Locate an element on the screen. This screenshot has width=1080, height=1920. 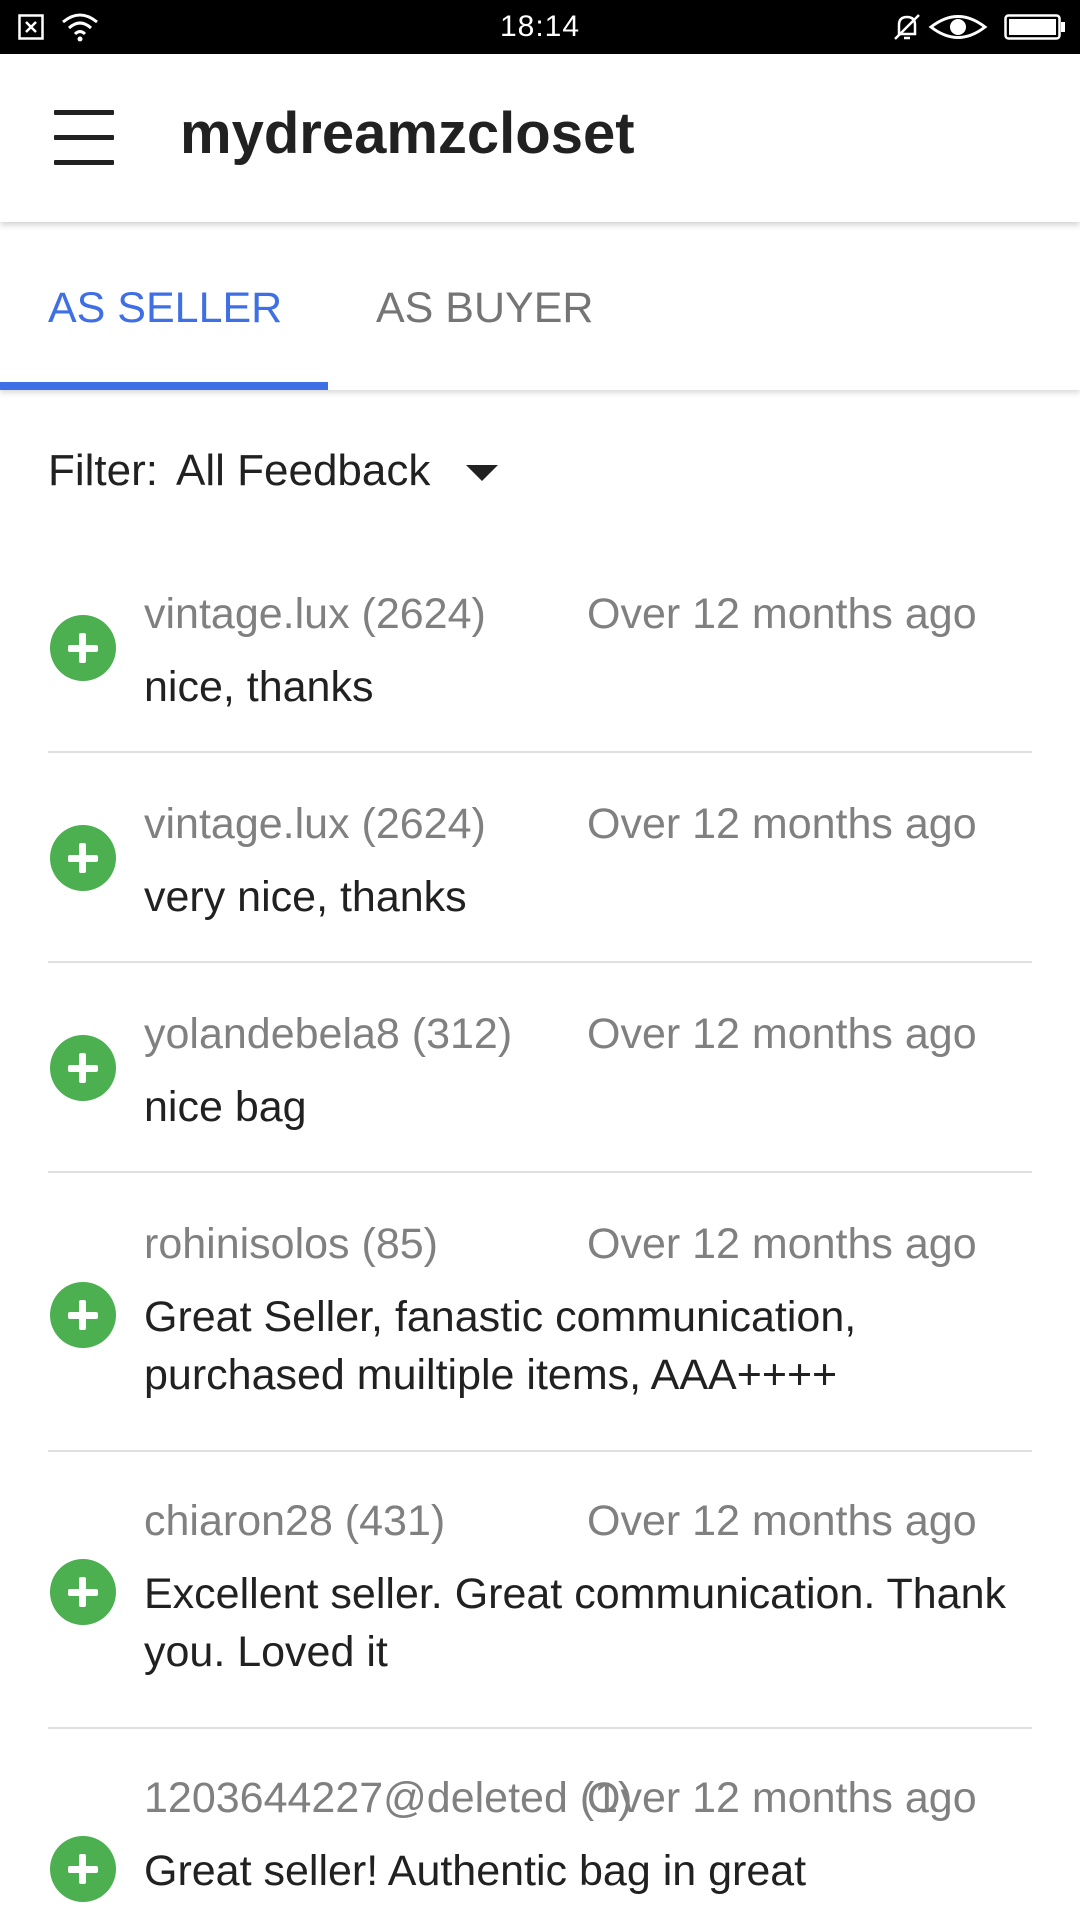
app-bar: mydreamzcloset is located at coordinates (540, 138).